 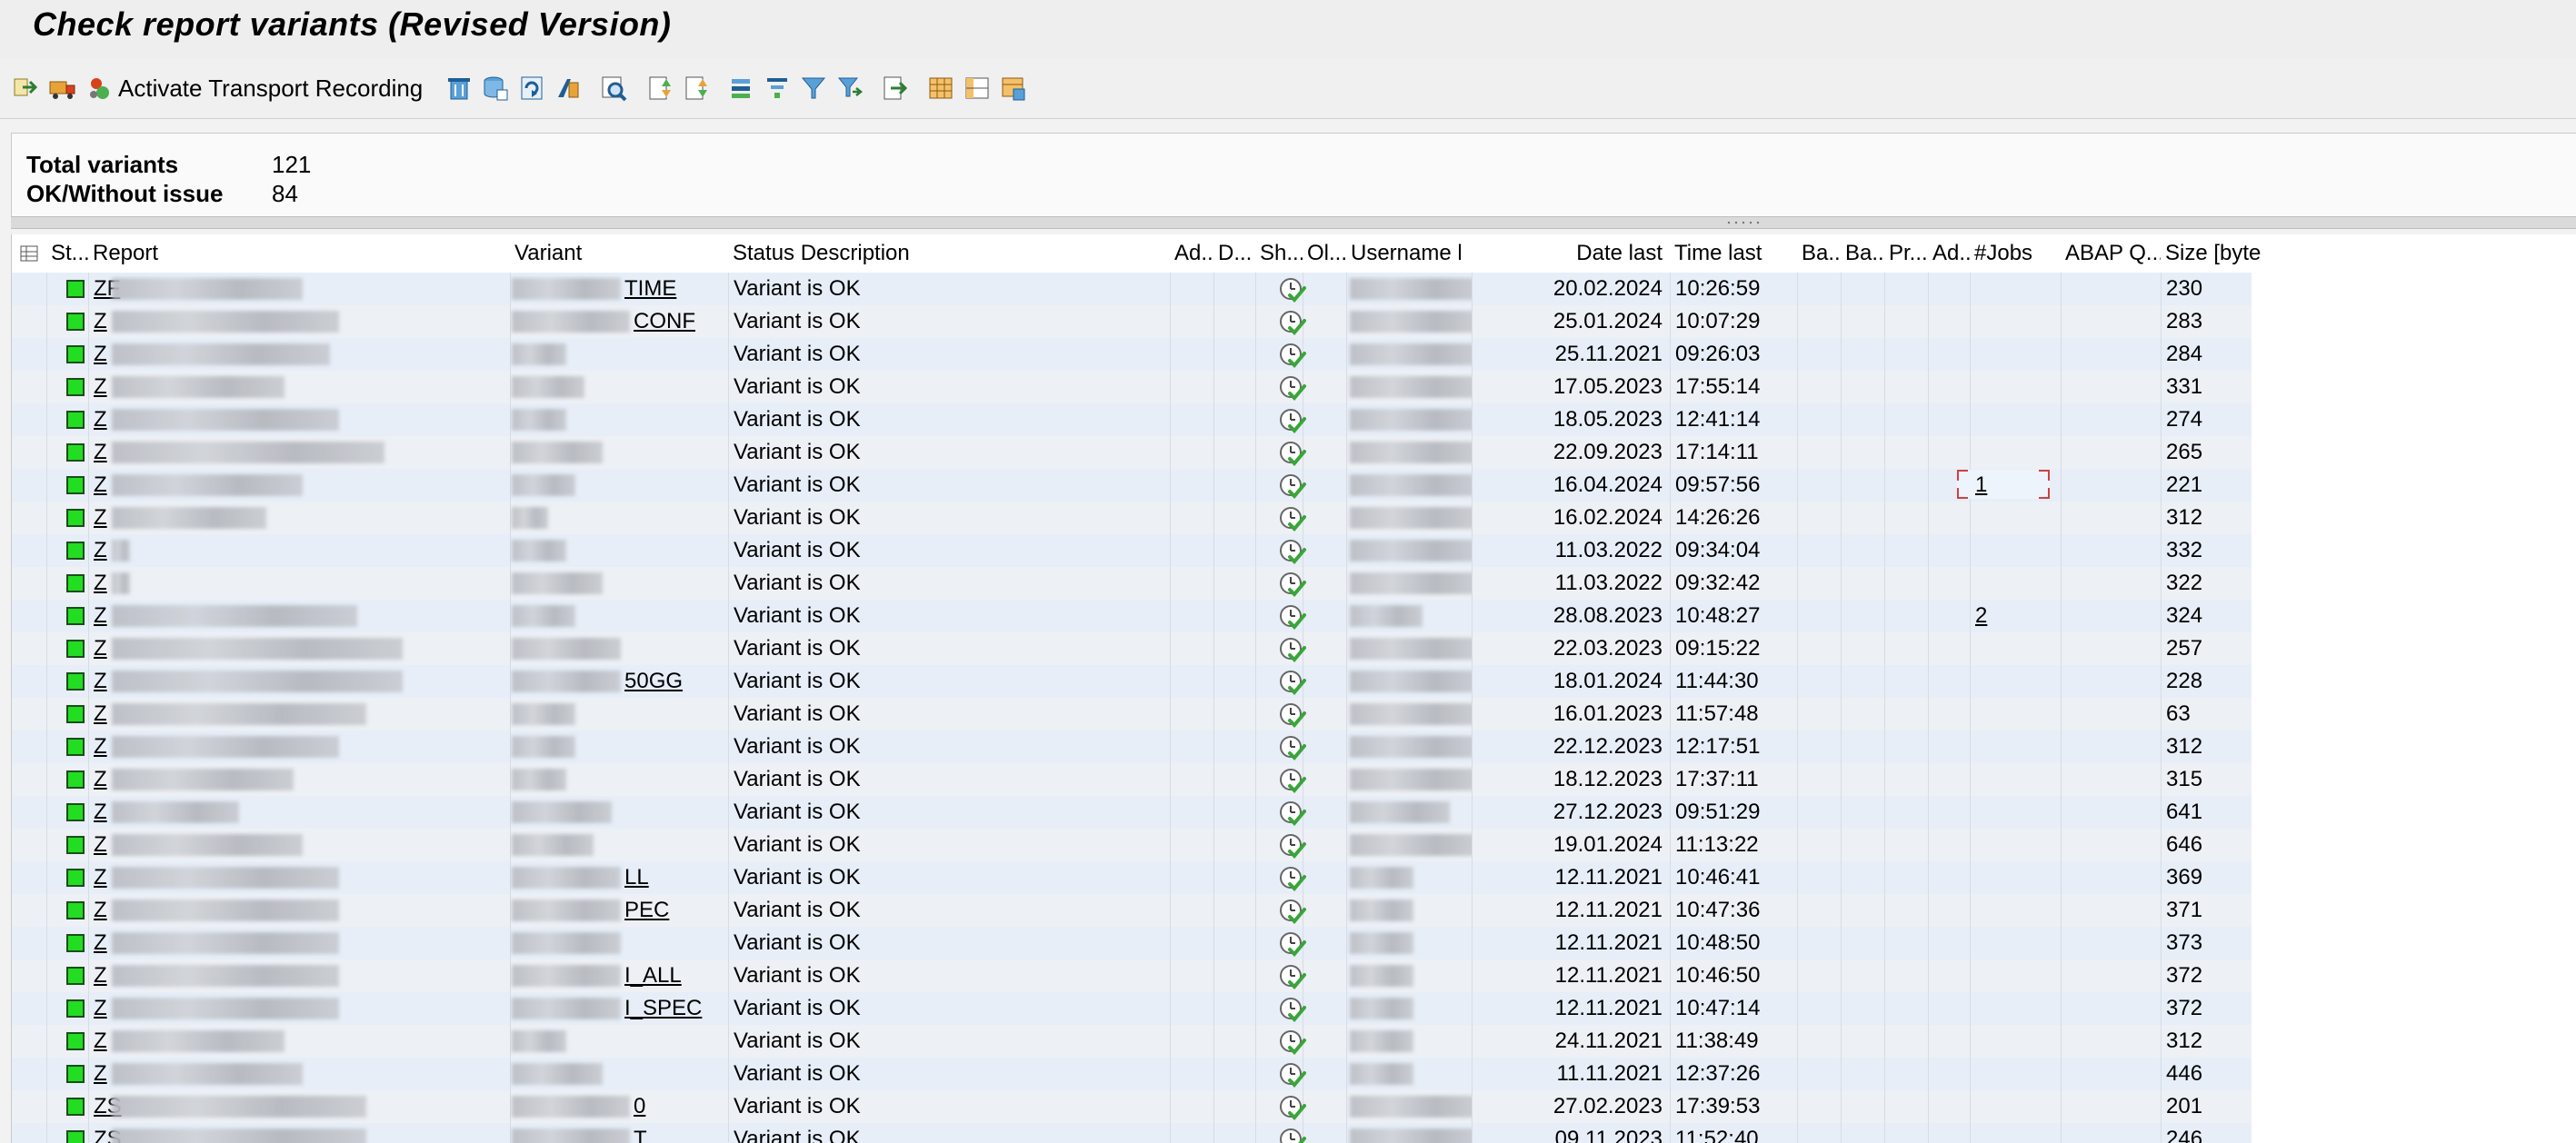 What do you see at coordinates (619, 975) in the screenshot?
I see `variant-link: I_ALL` at bounding box center [619, 975].